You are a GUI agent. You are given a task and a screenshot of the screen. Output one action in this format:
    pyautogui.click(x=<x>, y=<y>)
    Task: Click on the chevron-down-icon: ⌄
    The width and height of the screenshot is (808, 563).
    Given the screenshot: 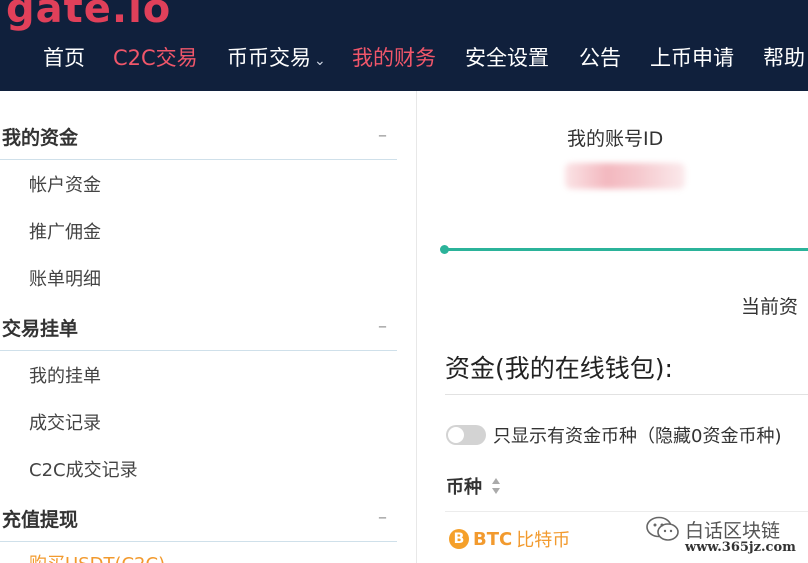 What is the action you would take?
    pyautogui.click(x=320, y=61)
    